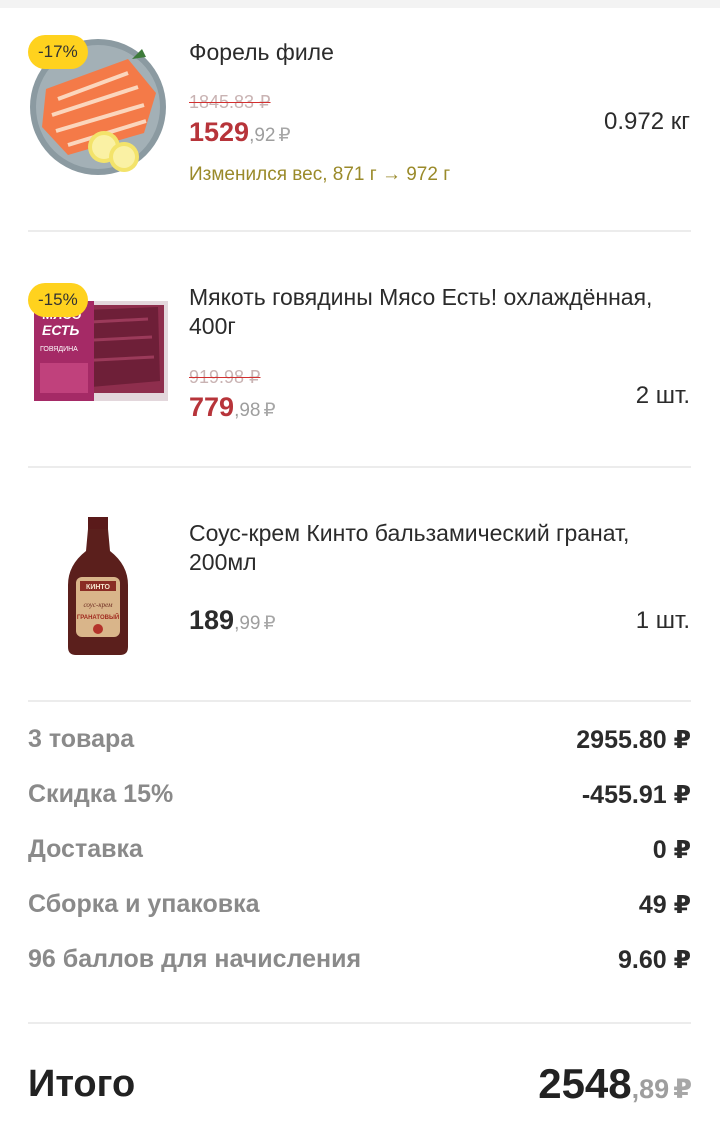  Describe the element at coordinates (195, 959) in the screenshot. I see `summary-label: 96 баллов для начисления` at that location.